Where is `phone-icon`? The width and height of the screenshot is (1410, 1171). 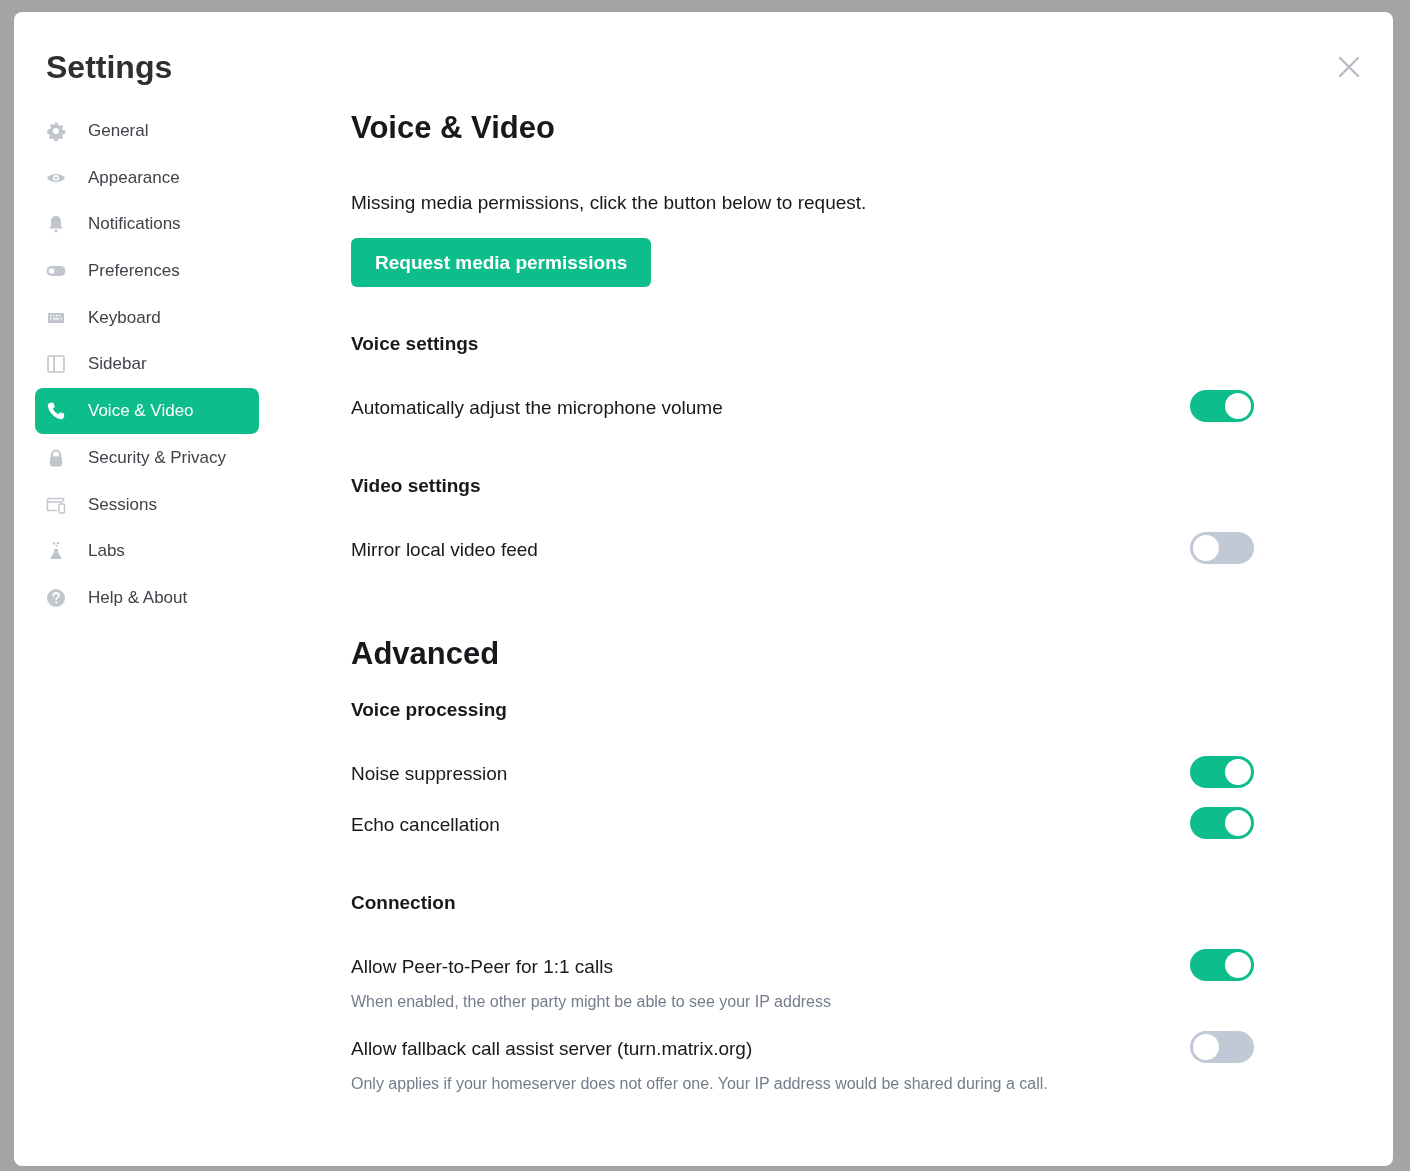 phone-icon is located at coordinates (56, 411).